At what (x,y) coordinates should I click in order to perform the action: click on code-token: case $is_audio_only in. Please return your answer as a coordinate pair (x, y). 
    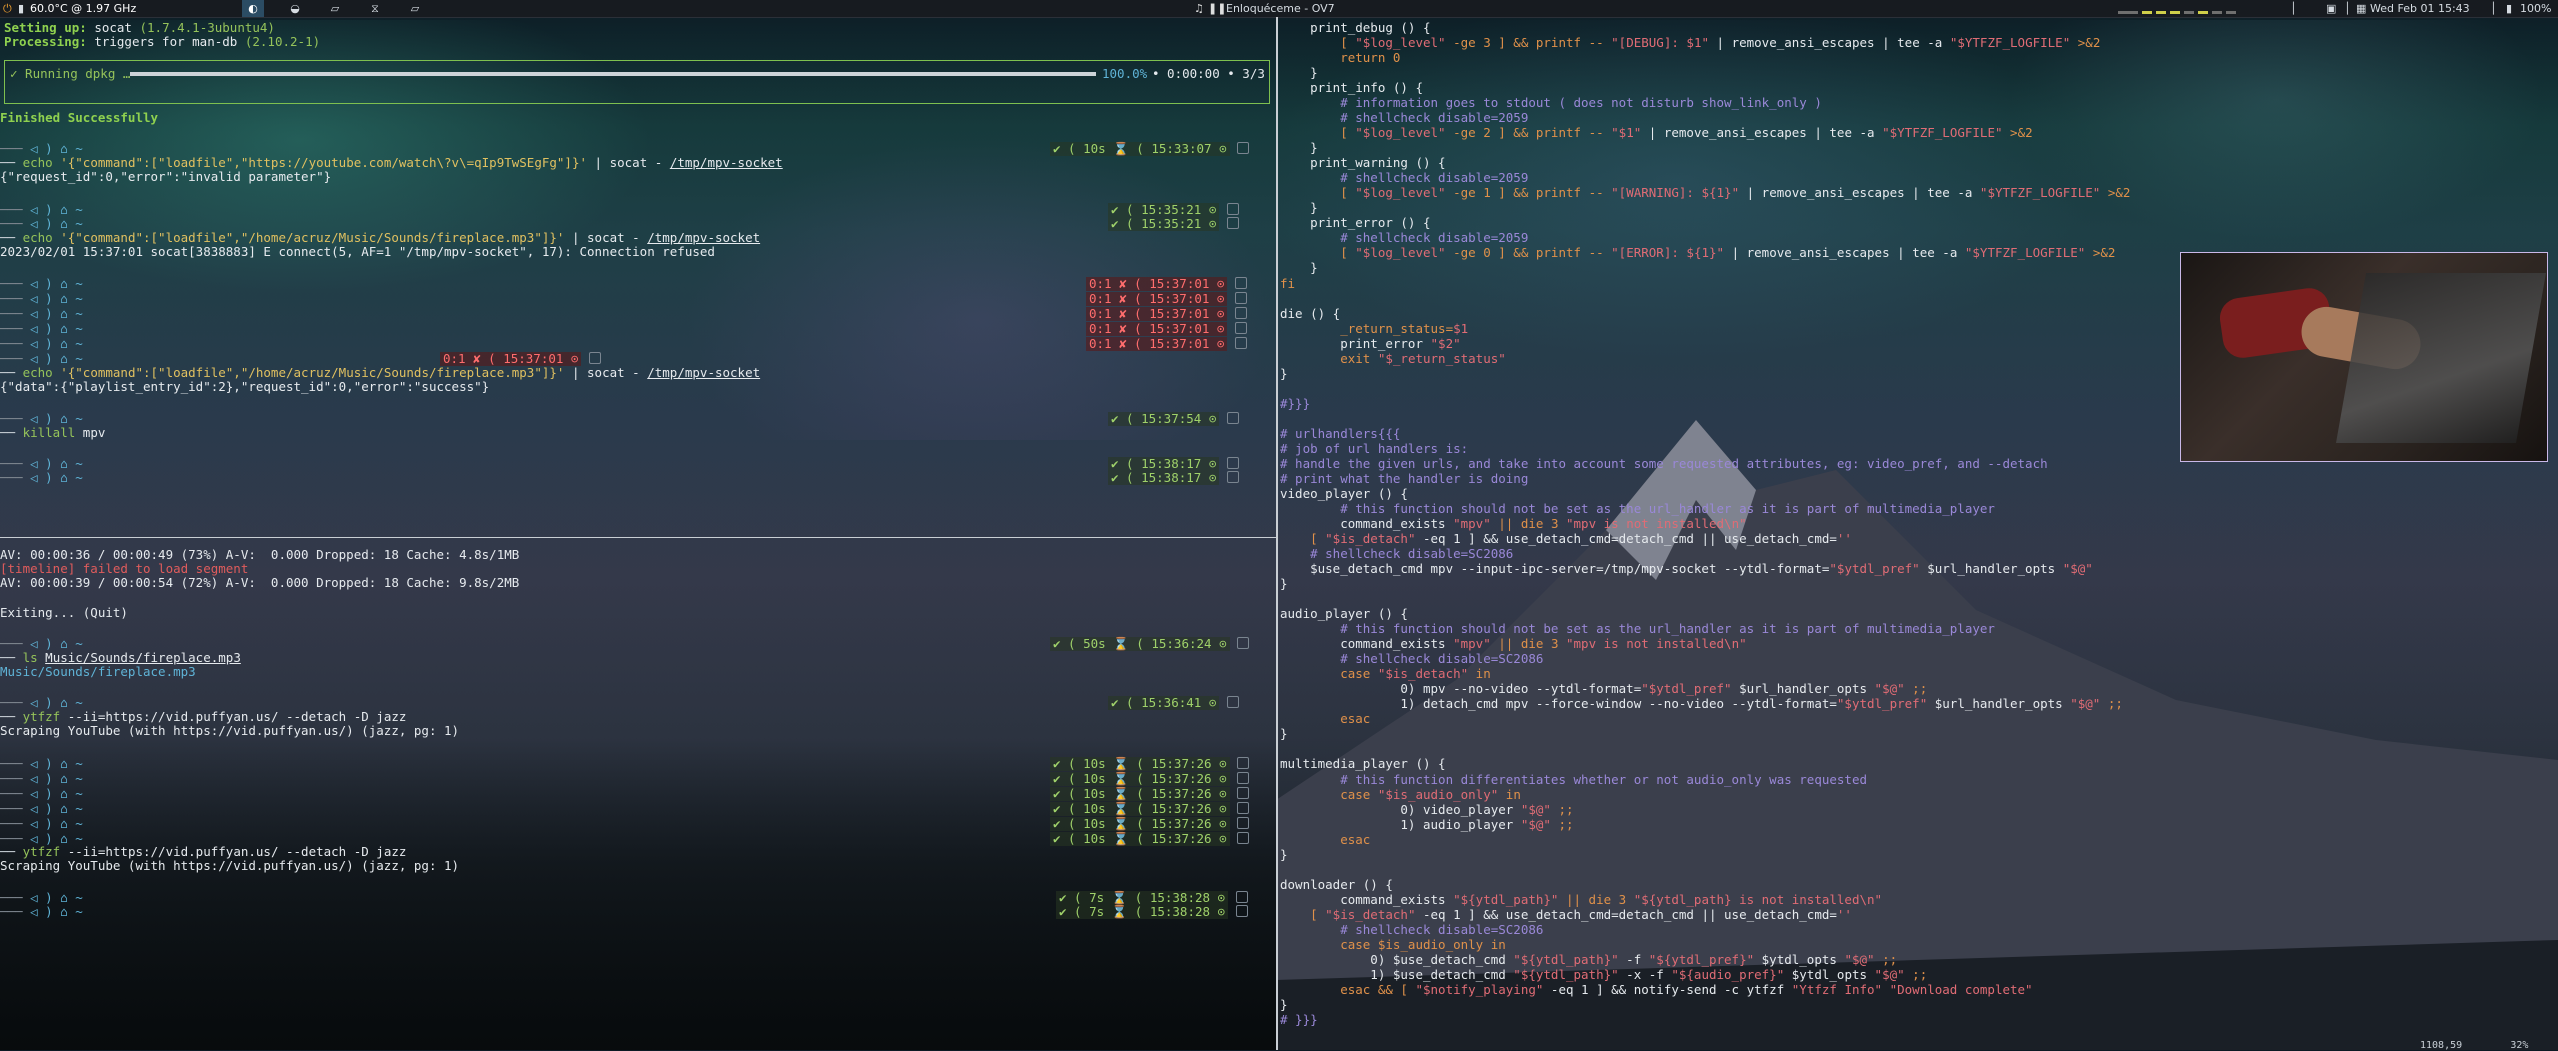
    Looking at the image, I should click on (1393, 944).